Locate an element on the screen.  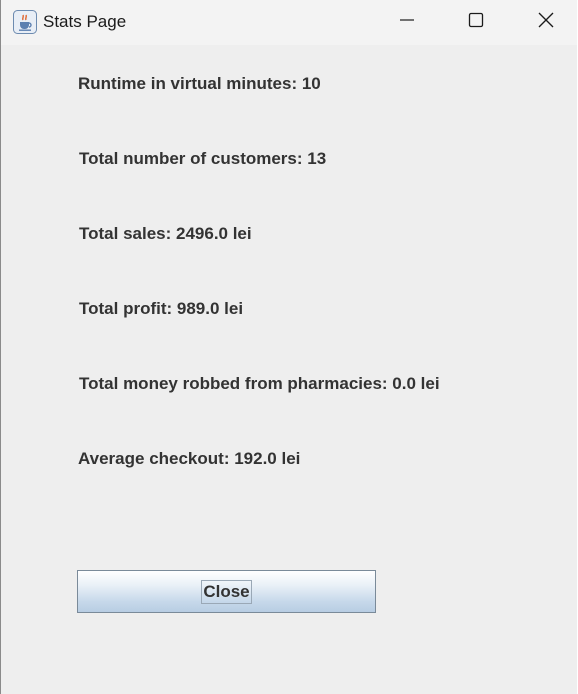
minimize-icon is located at coordinates (407, 22).